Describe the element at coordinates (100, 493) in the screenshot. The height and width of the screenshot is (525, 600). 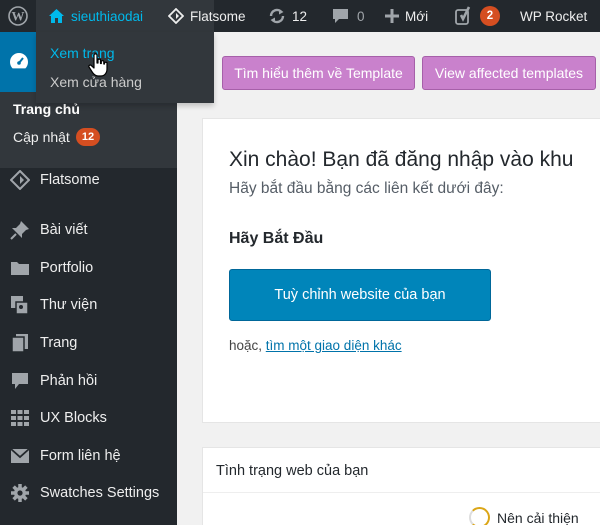
I see `sidebar-item-label: Swatches Settings` at that location.